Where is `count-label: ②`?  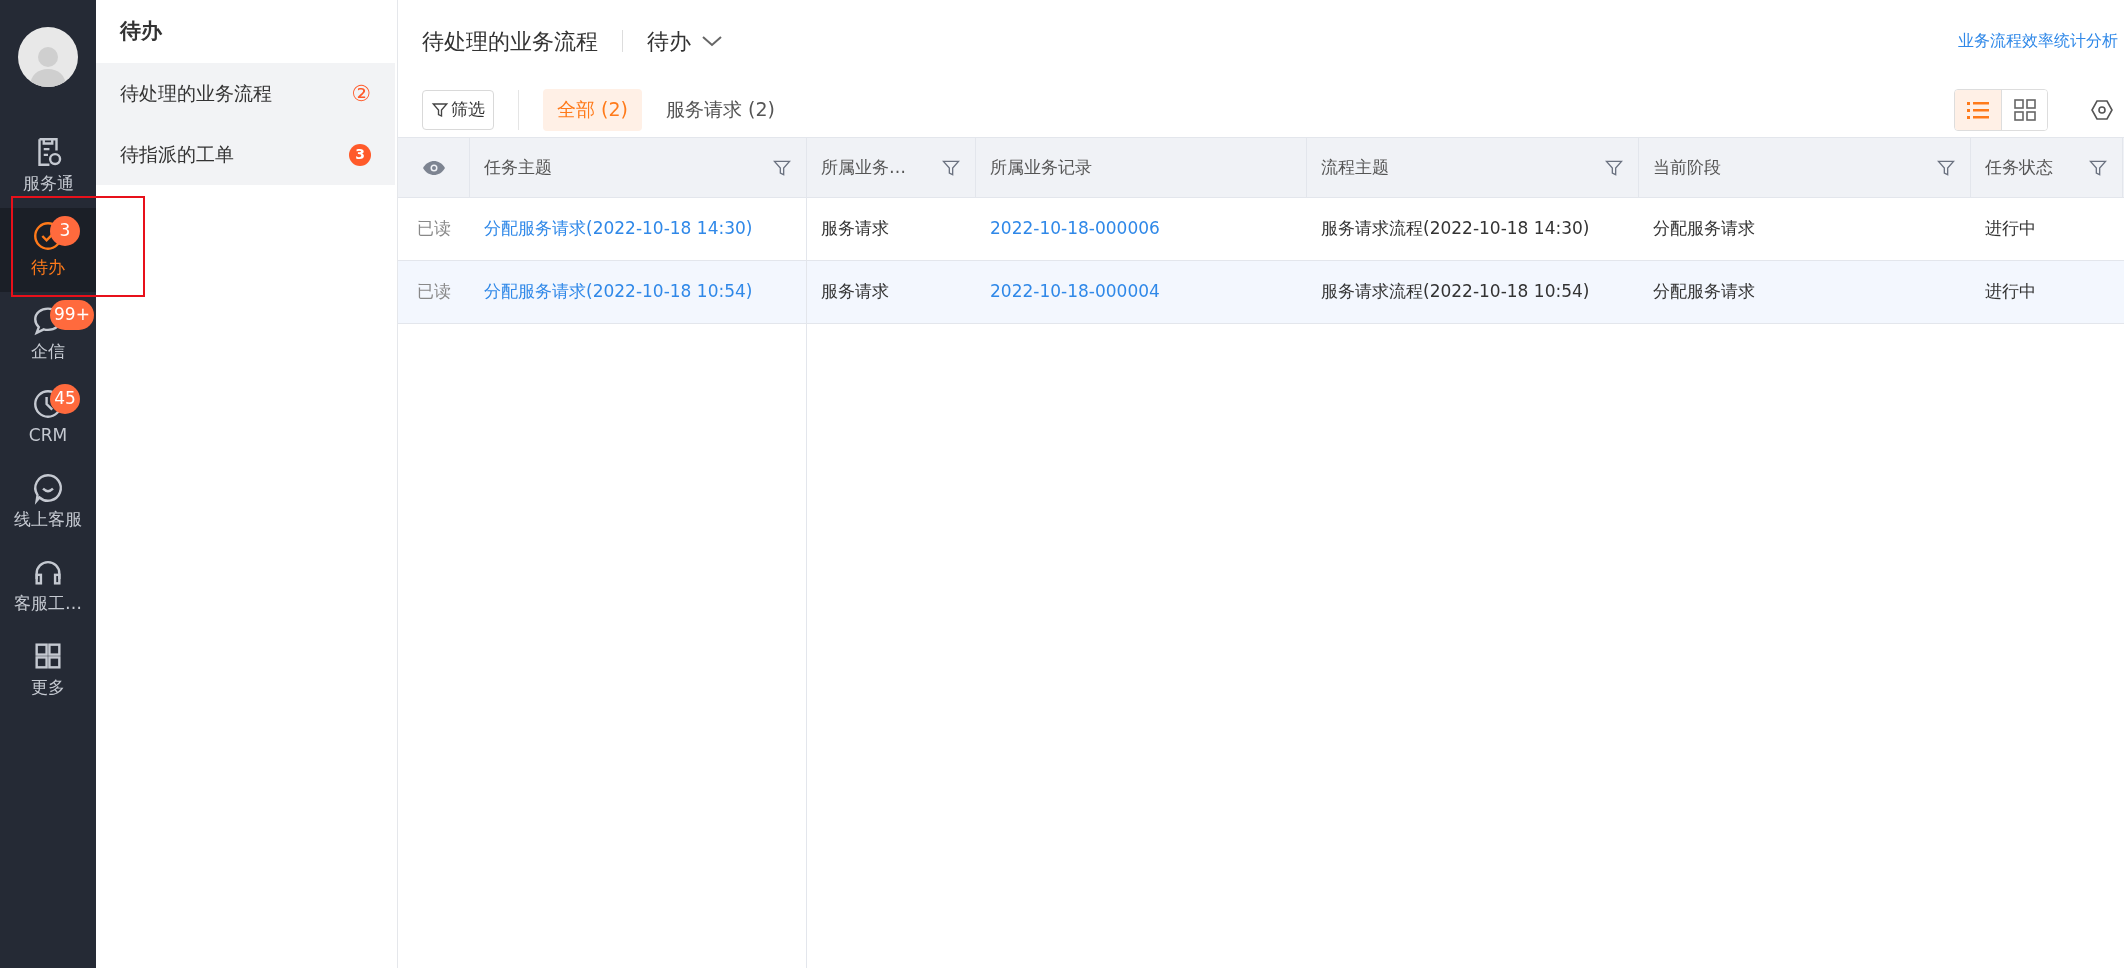 count-label: ② is located at coordinates (361, 93).